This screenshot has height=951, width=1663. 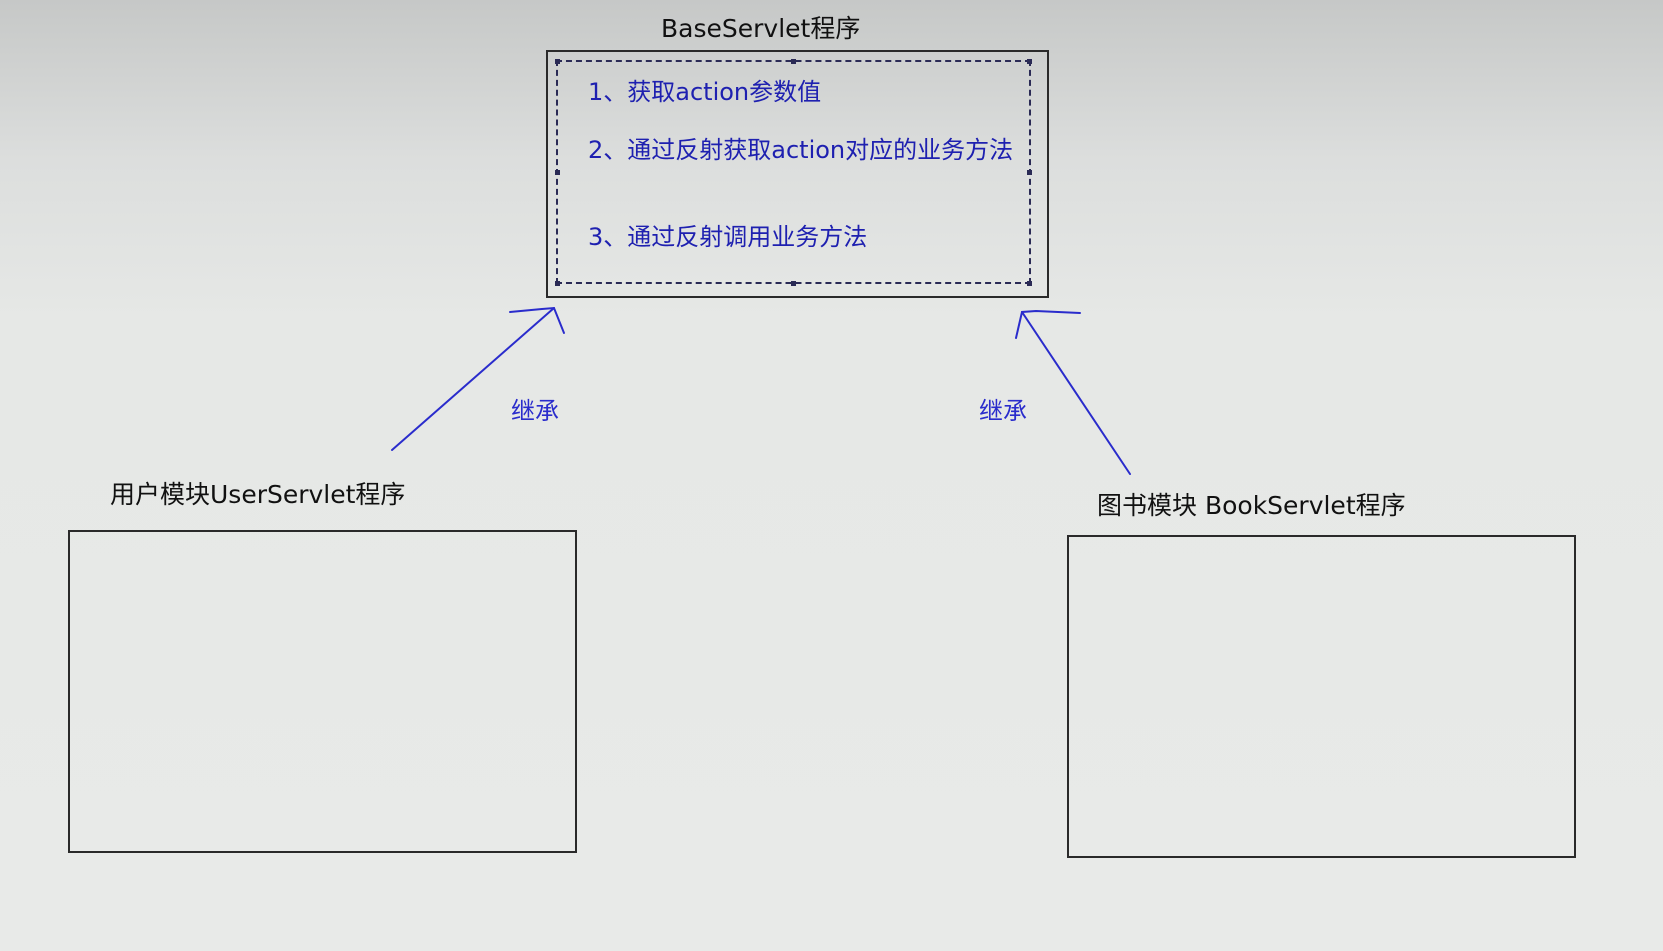 I want to click on right-inheritance-label: 继承, so click(x=1003, y=411).